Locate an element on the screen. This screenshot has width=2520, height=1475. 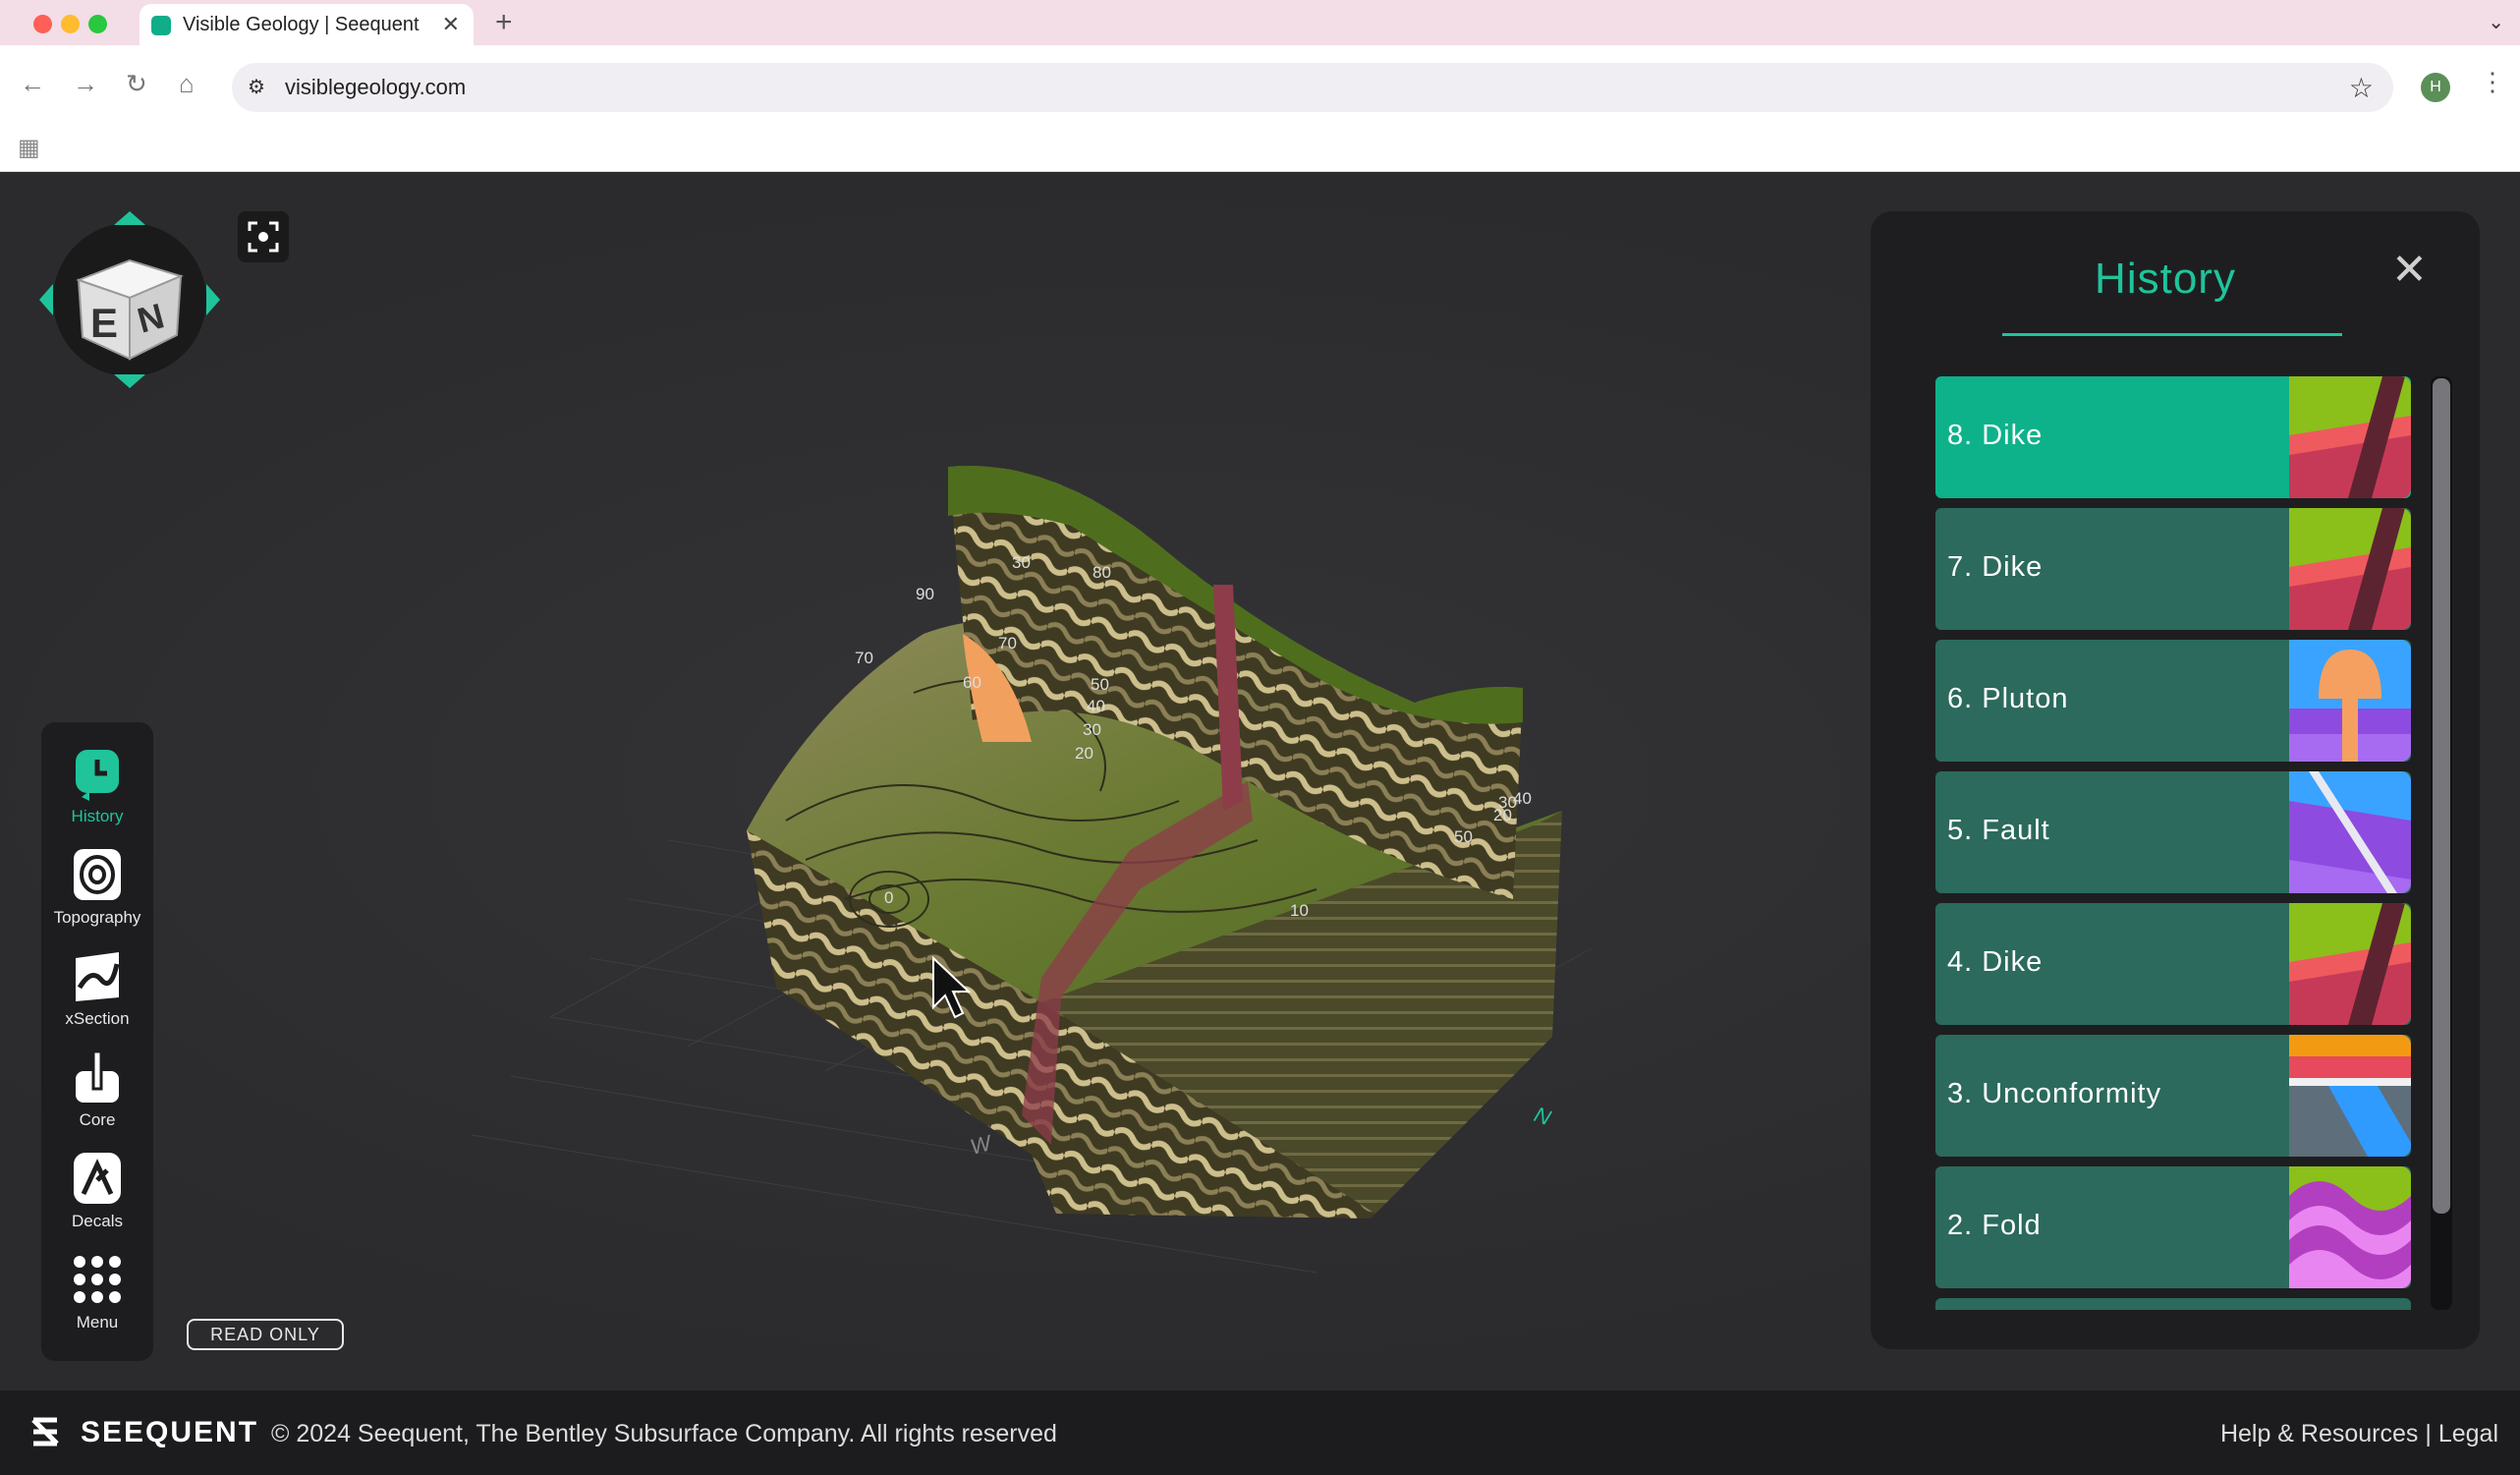
seequent-favicon-icon is located at coordinates (161, 25).